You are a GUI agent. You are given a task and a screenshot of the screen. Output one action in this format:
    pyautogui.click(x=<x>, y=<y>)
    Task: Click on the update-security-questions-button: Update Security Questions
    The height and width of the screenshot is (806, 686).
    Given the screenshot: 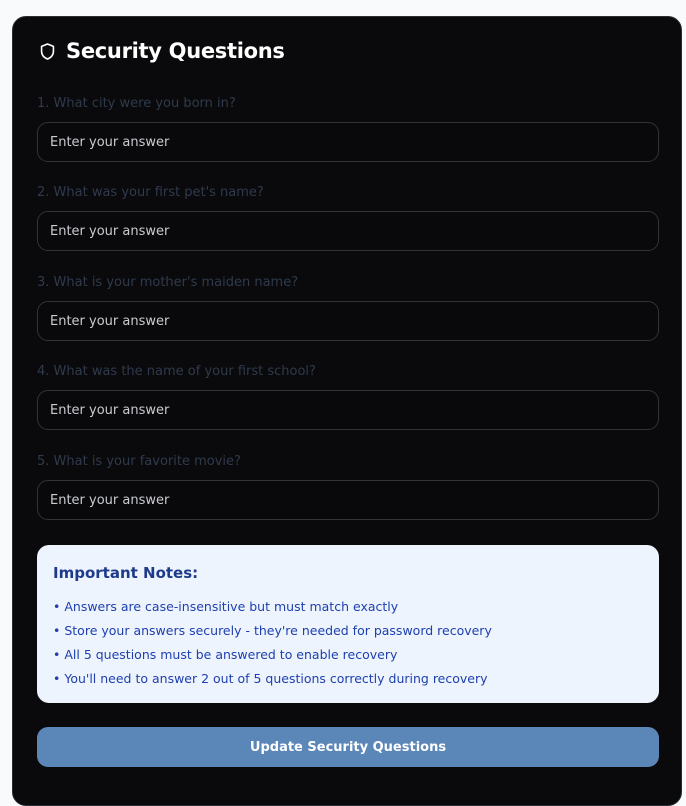 What is the action you would take?
    pyautogui.click(x=348, y=747)
    